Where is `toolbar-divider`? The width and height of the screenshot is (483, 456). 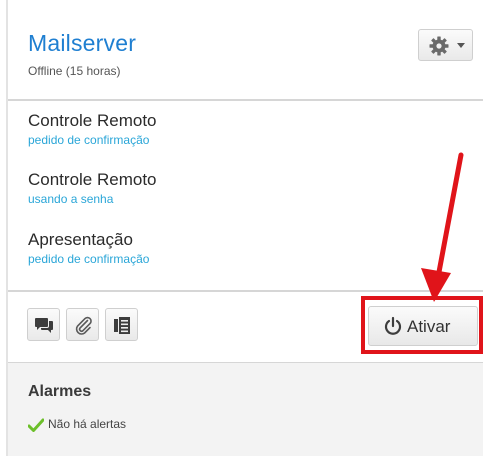
toolbar-divider is located at coordinates (245, 291).